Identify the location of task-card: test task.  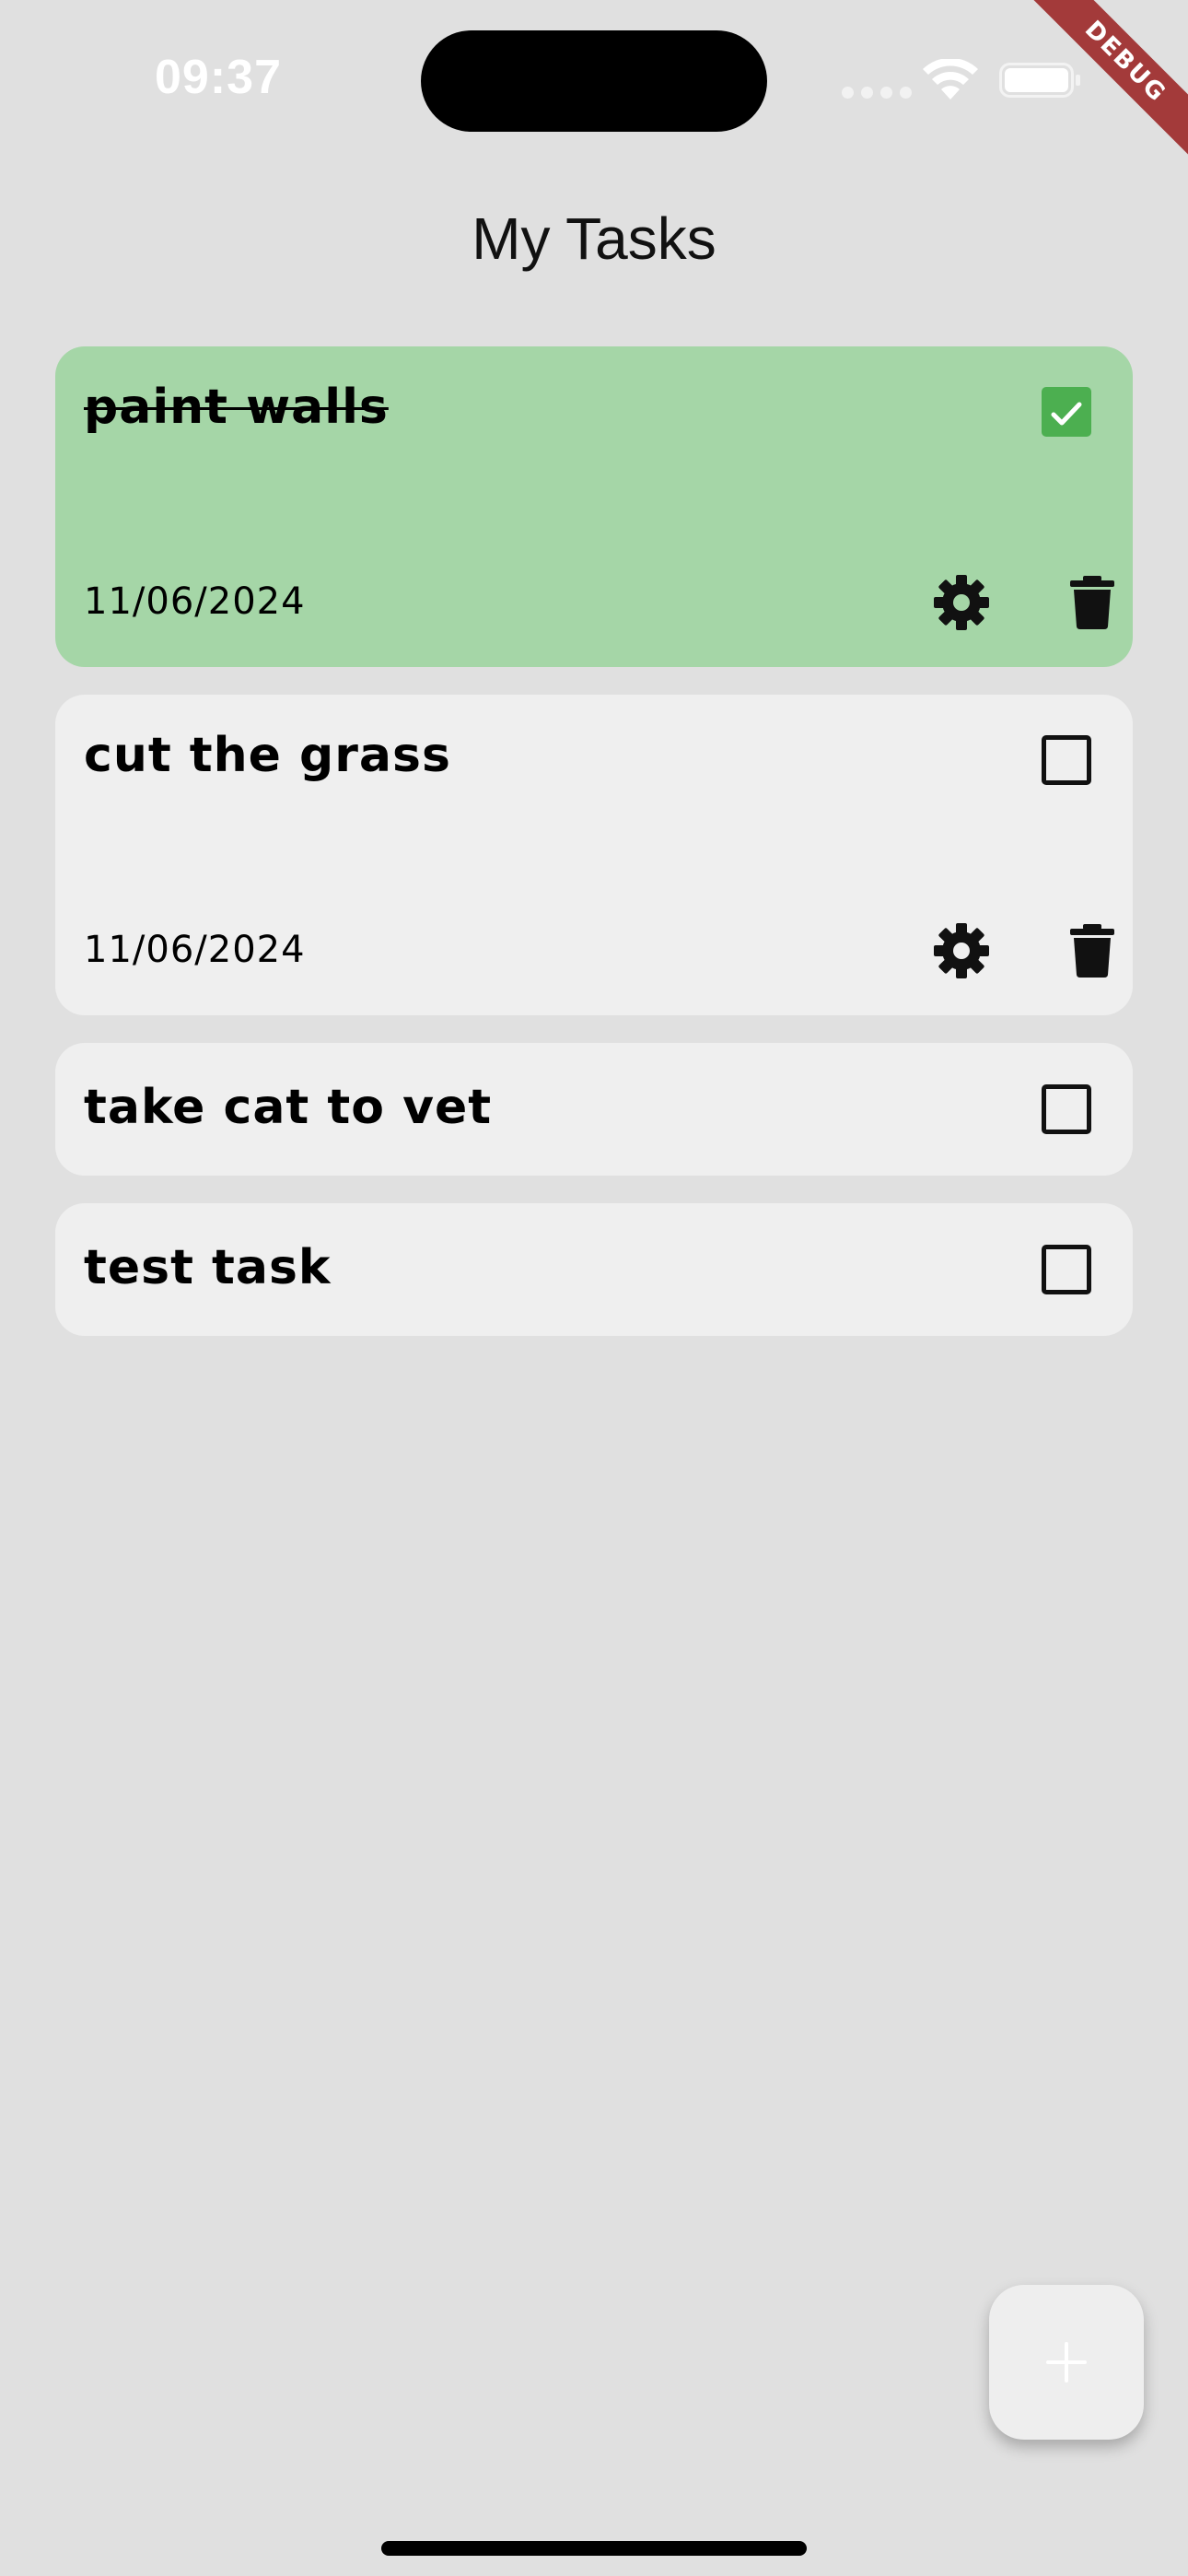
(594, 1269).